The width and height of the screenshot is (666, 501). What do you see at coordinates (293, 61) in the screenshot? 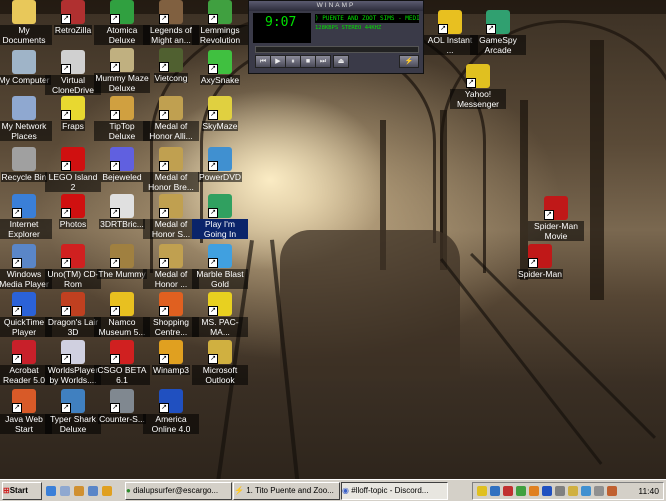
I see `pause-icon: ⏸` at bounding box center [293, 61].